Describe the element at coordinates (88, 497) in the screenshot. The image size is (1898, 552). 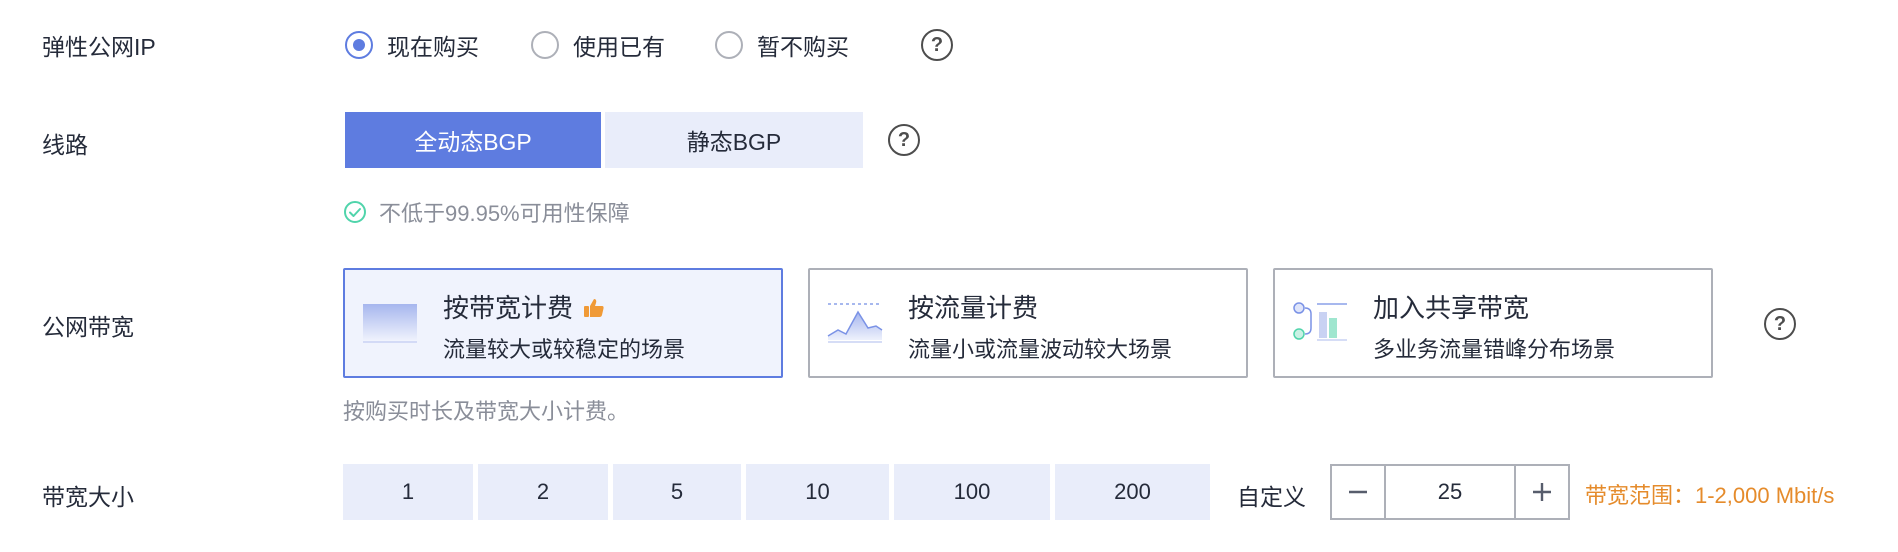
I see `bandwidth-size-label: 带宽大小` at that location.